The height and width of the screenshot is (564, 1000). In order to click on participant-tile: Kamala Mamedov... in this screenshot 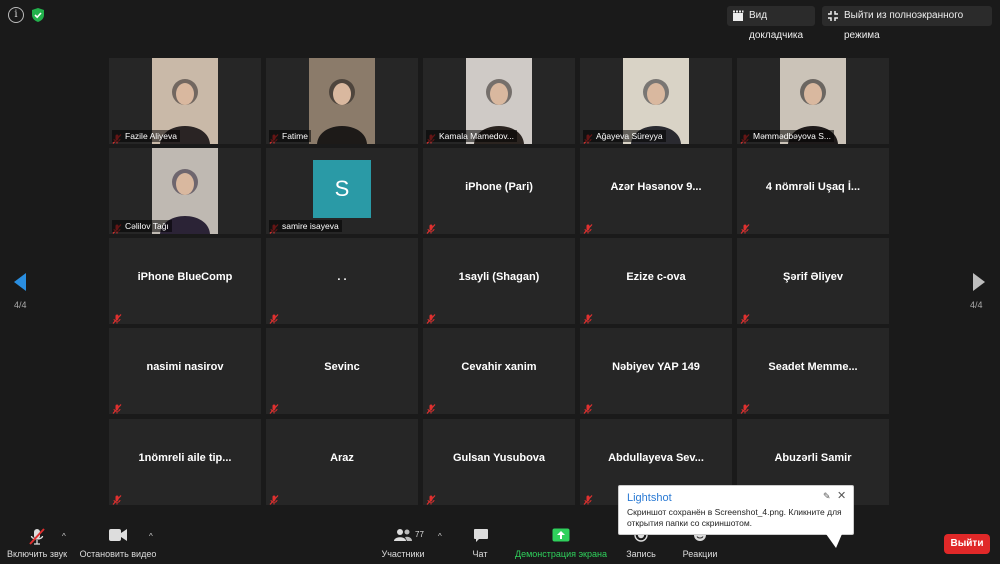, I will do `click(499, 101)`.